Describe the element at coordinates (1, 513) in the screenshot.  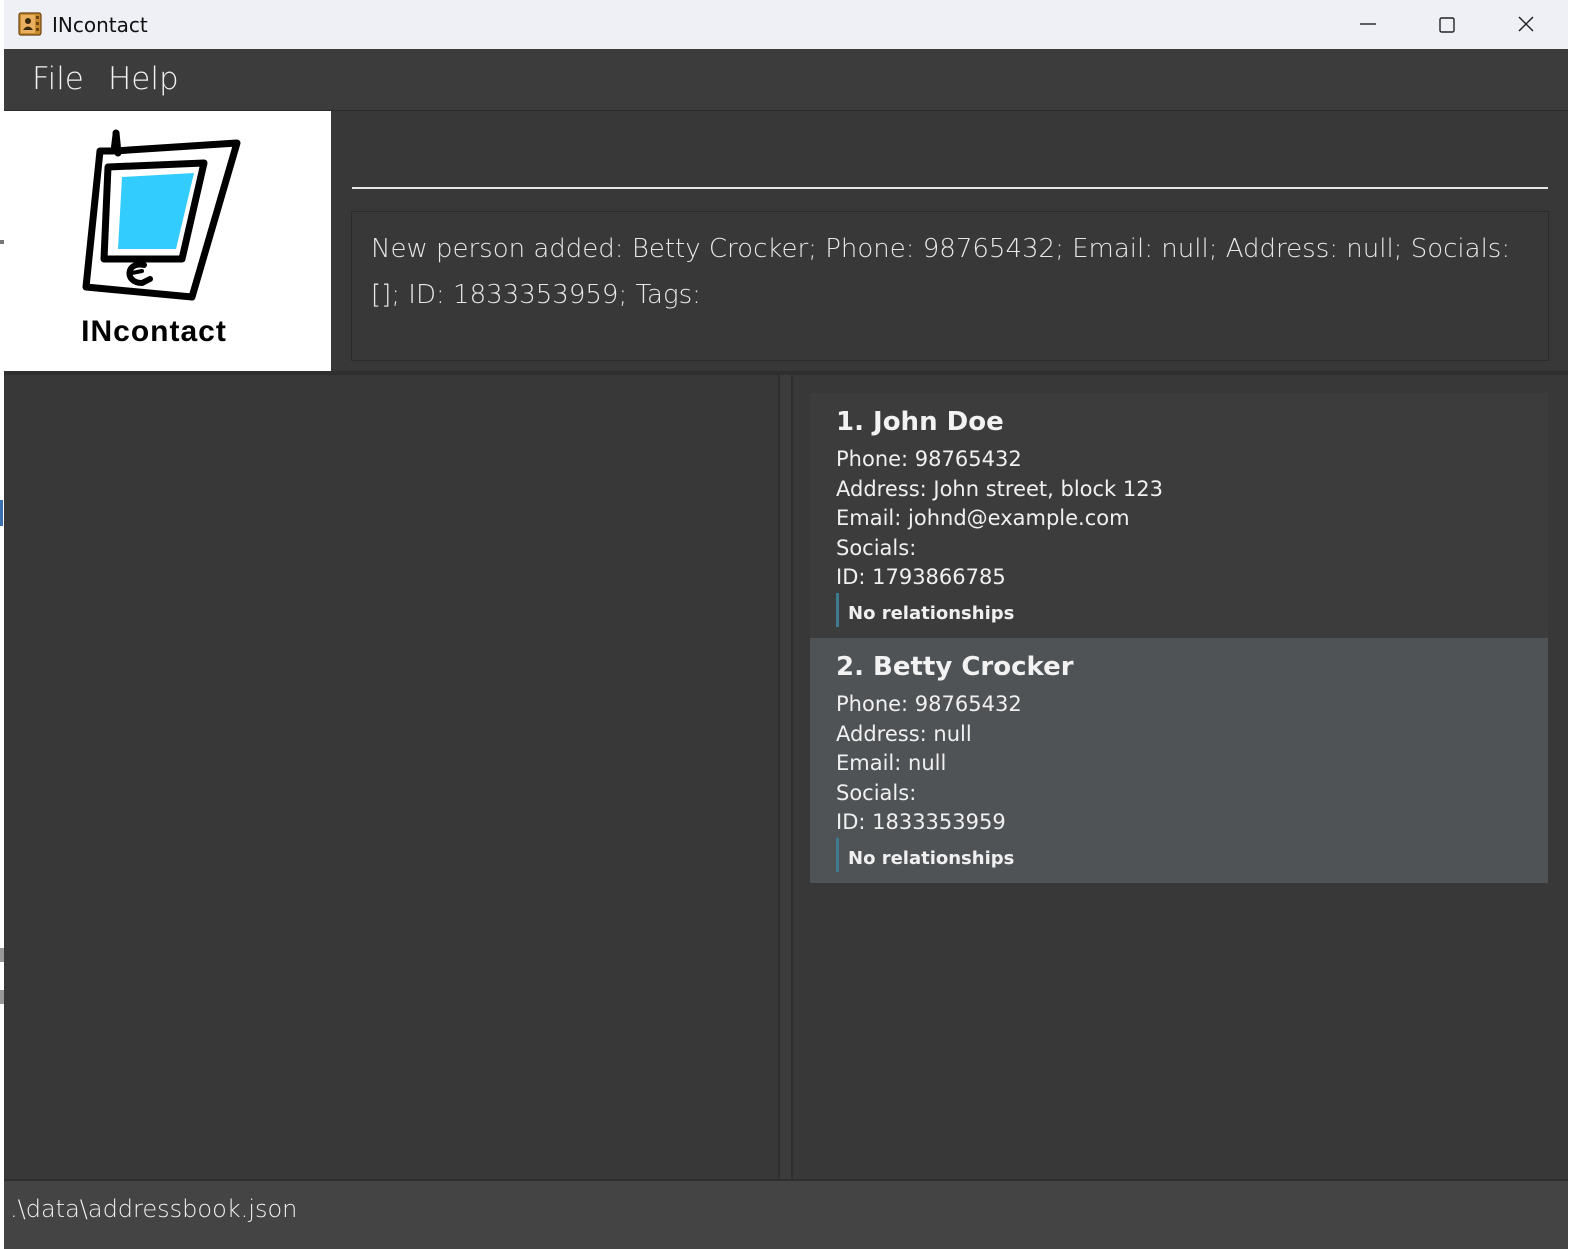
I see `background-fragment` at that location.